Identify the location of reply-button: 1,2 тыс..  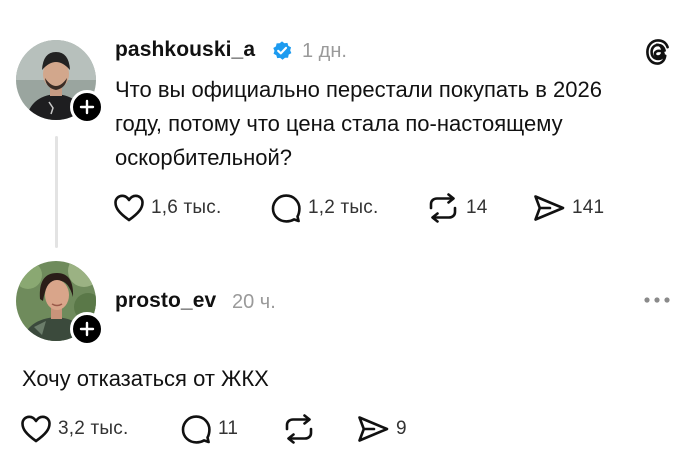
(324, 208).